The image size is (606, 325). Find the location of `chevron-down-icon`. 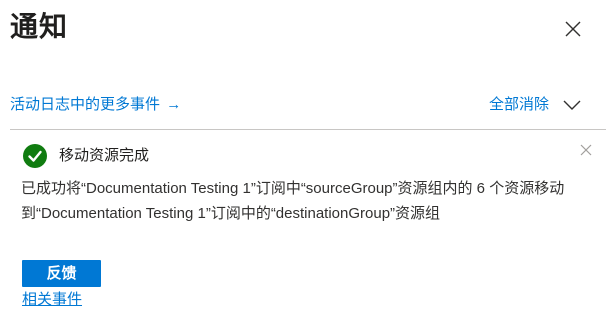

chevron-down-icon is located at coordinates (572, 105).